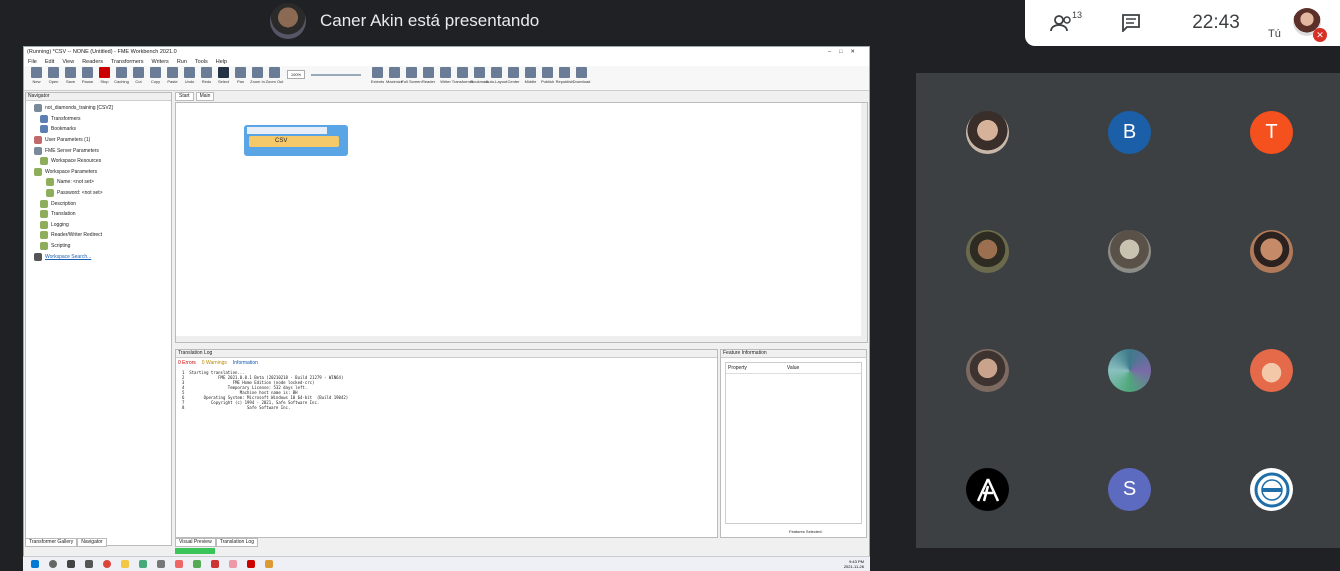 Image resolution: width=1340 pixels, height=571 pixels. What do you see at coordinates (53, 77) in the screenshot?
I see `toolbar-button-open: Open` at bounding box center [53, 77].